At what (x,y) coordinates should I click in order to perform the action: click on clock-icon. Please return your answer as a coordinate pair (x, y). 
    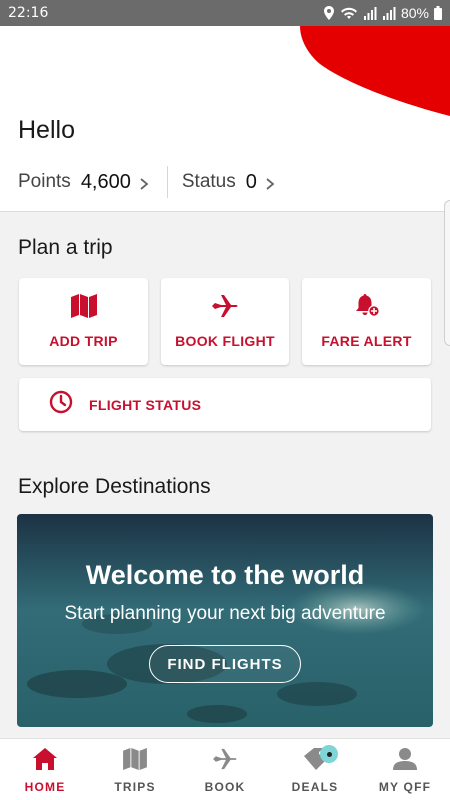
    Looking at the image, I should click on (61, 404).